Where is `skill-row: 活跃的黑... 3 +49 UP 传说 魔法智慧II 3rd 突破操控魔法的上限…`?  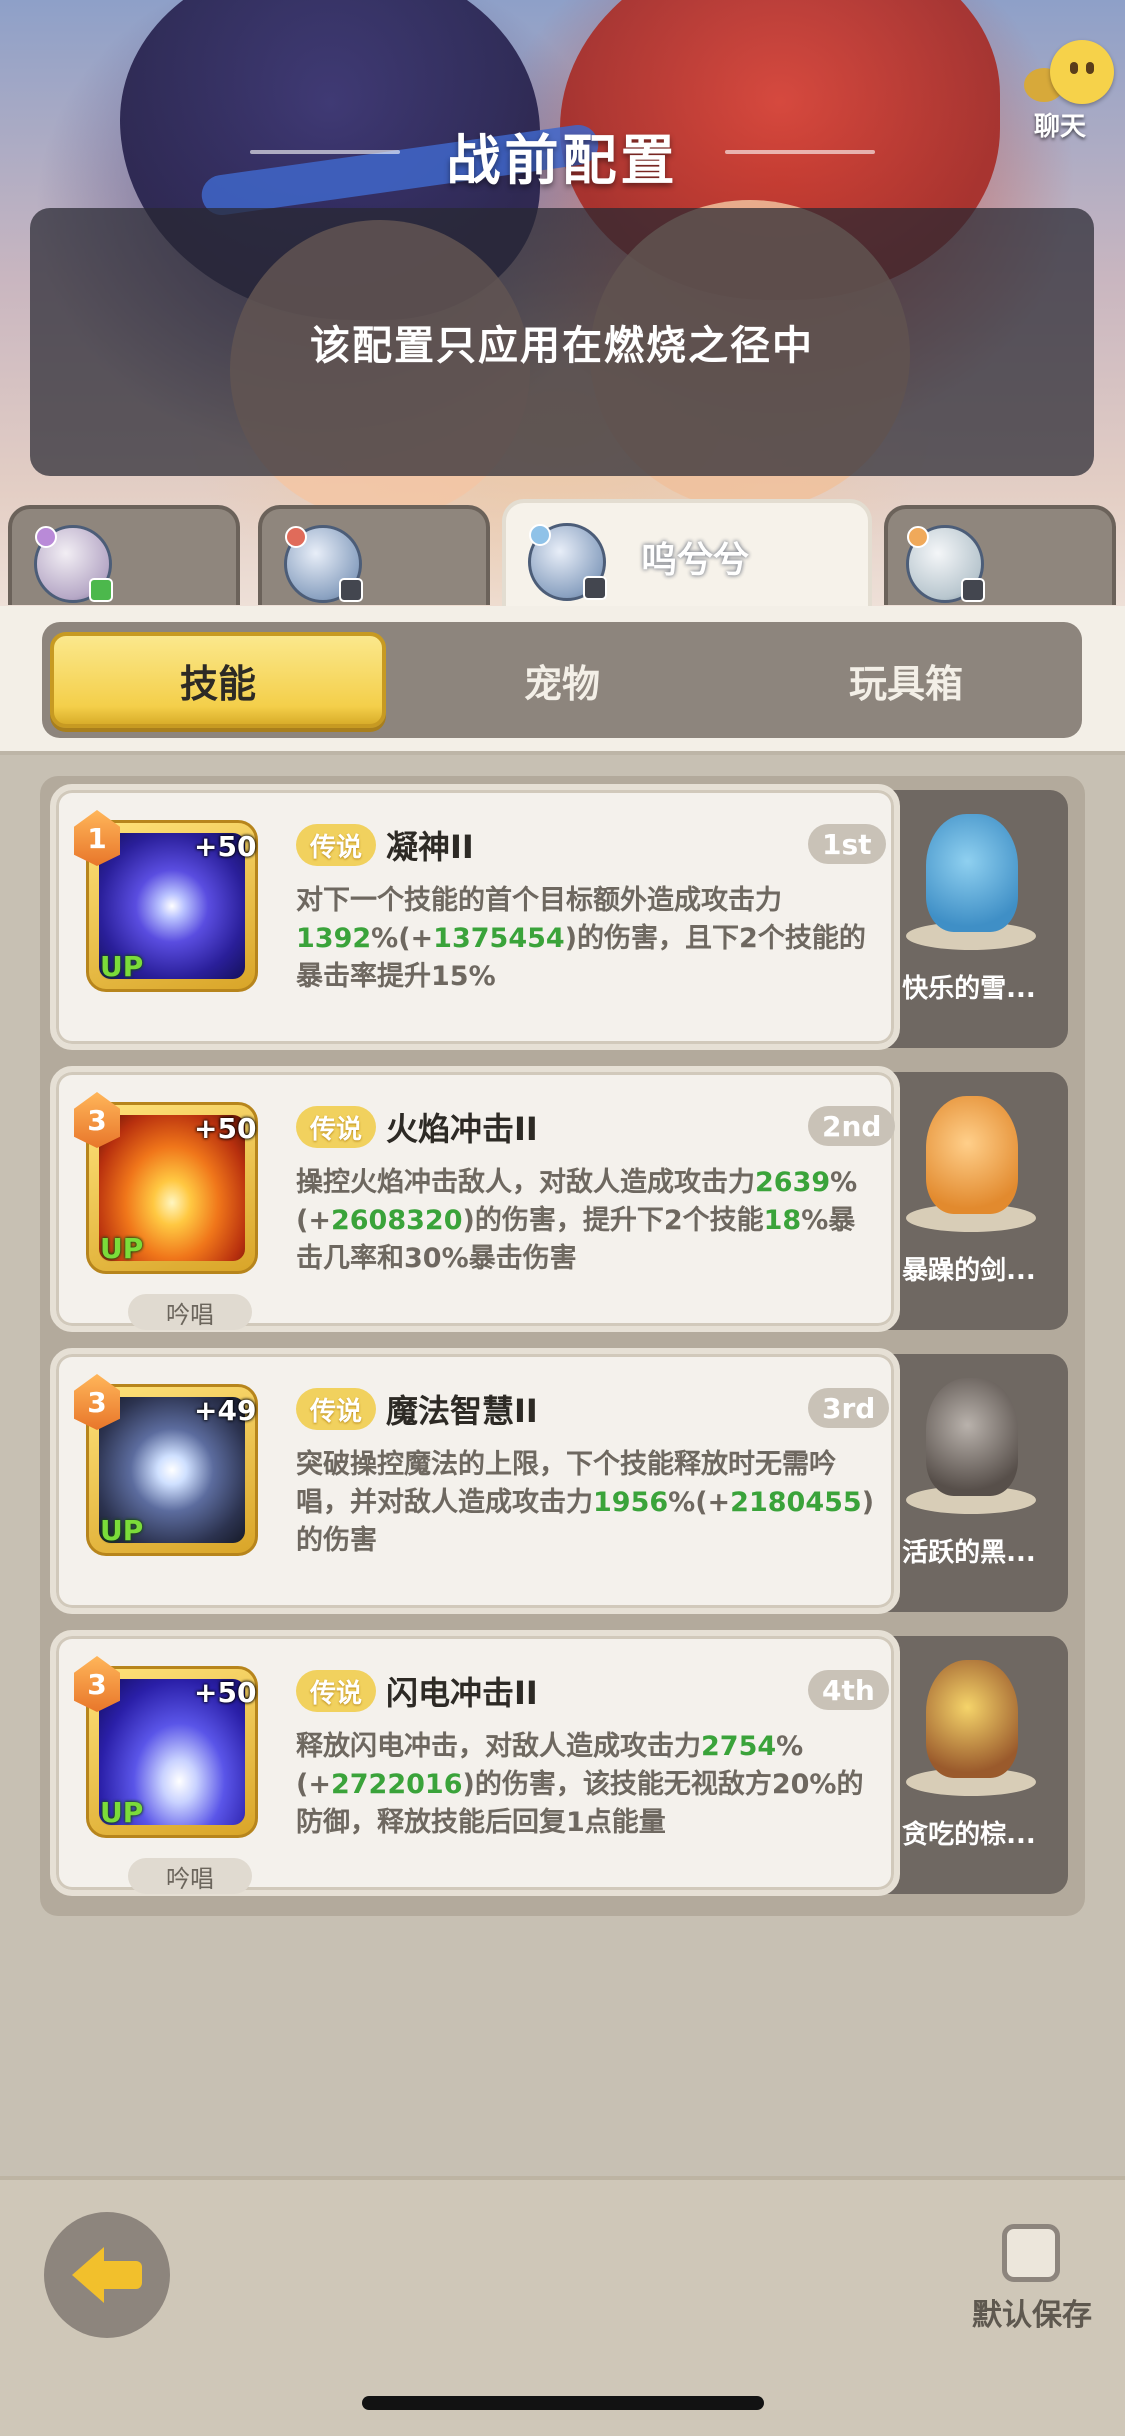
skill-row: 活跃的黑... 3 +49 UP 传说 魔法智慧II 3rd 突破操控魔法的上限… is located at coordinates (559, 1481).